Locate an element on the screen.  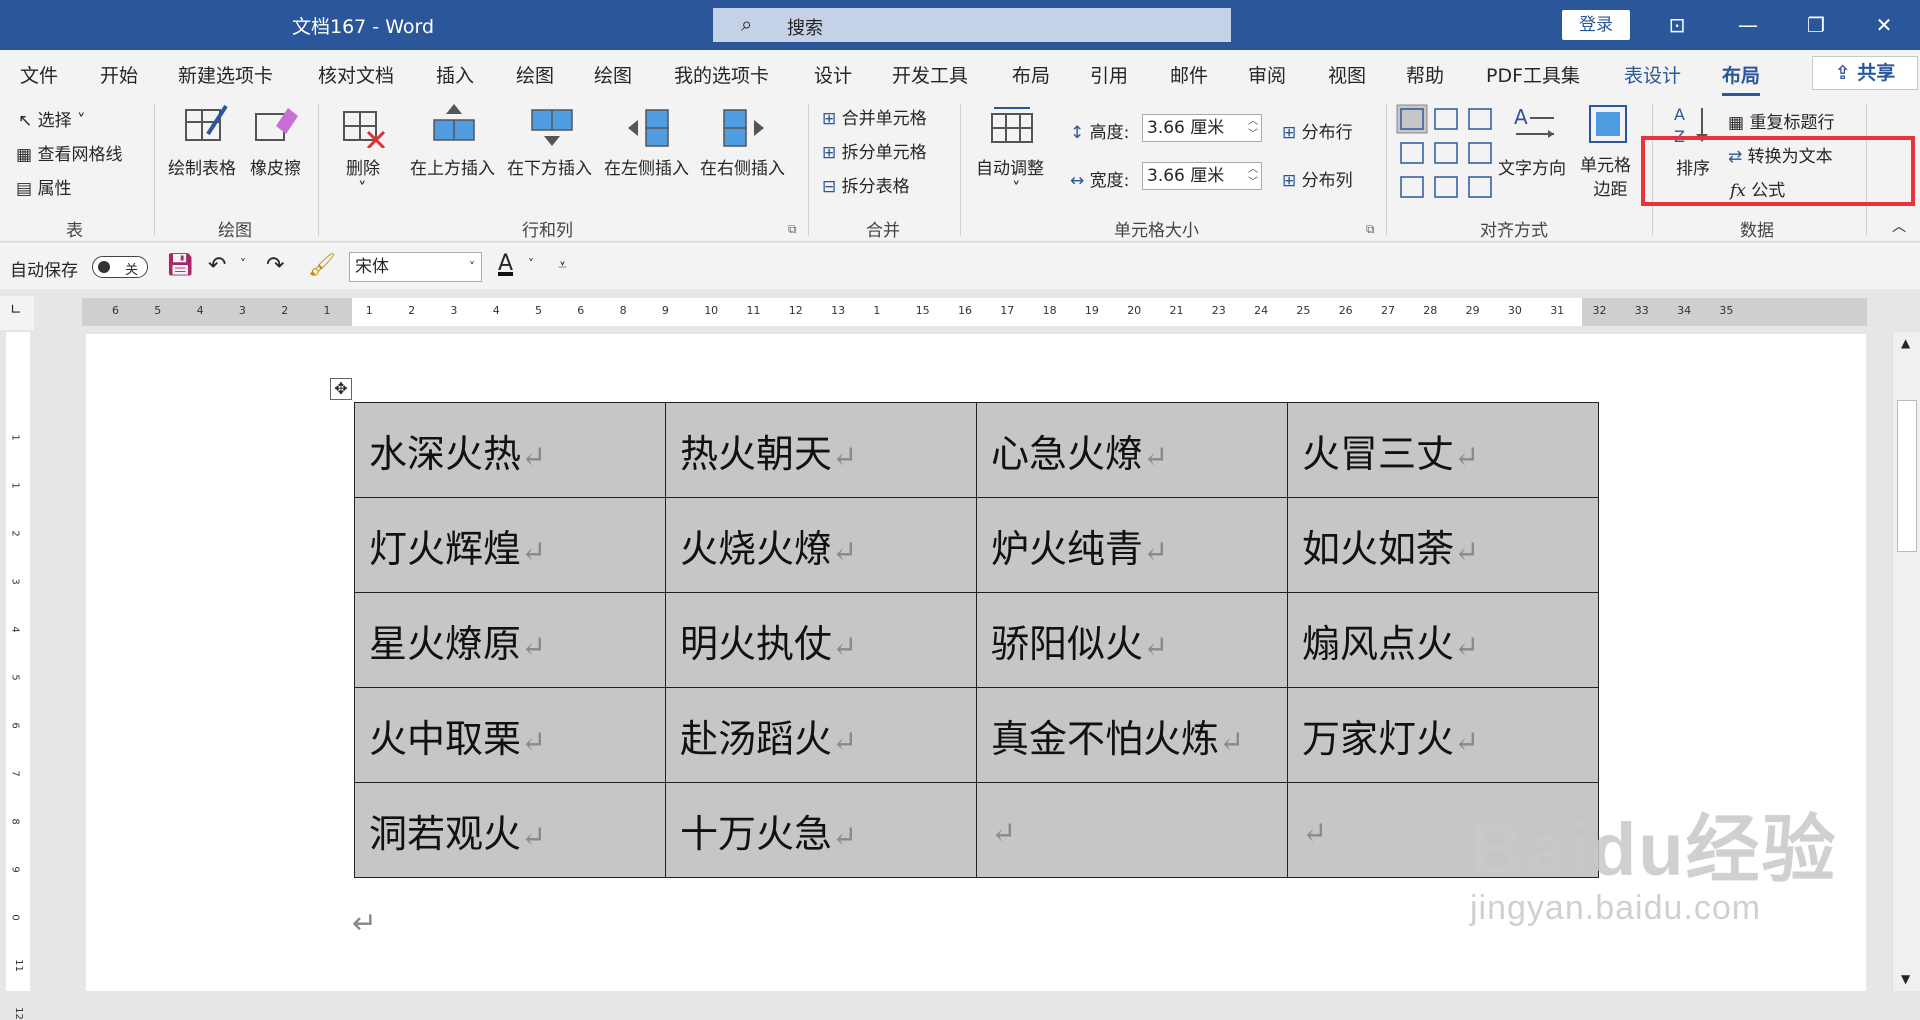
table-cell: 万家灯火↵ is located at coordinates (1443, 735).